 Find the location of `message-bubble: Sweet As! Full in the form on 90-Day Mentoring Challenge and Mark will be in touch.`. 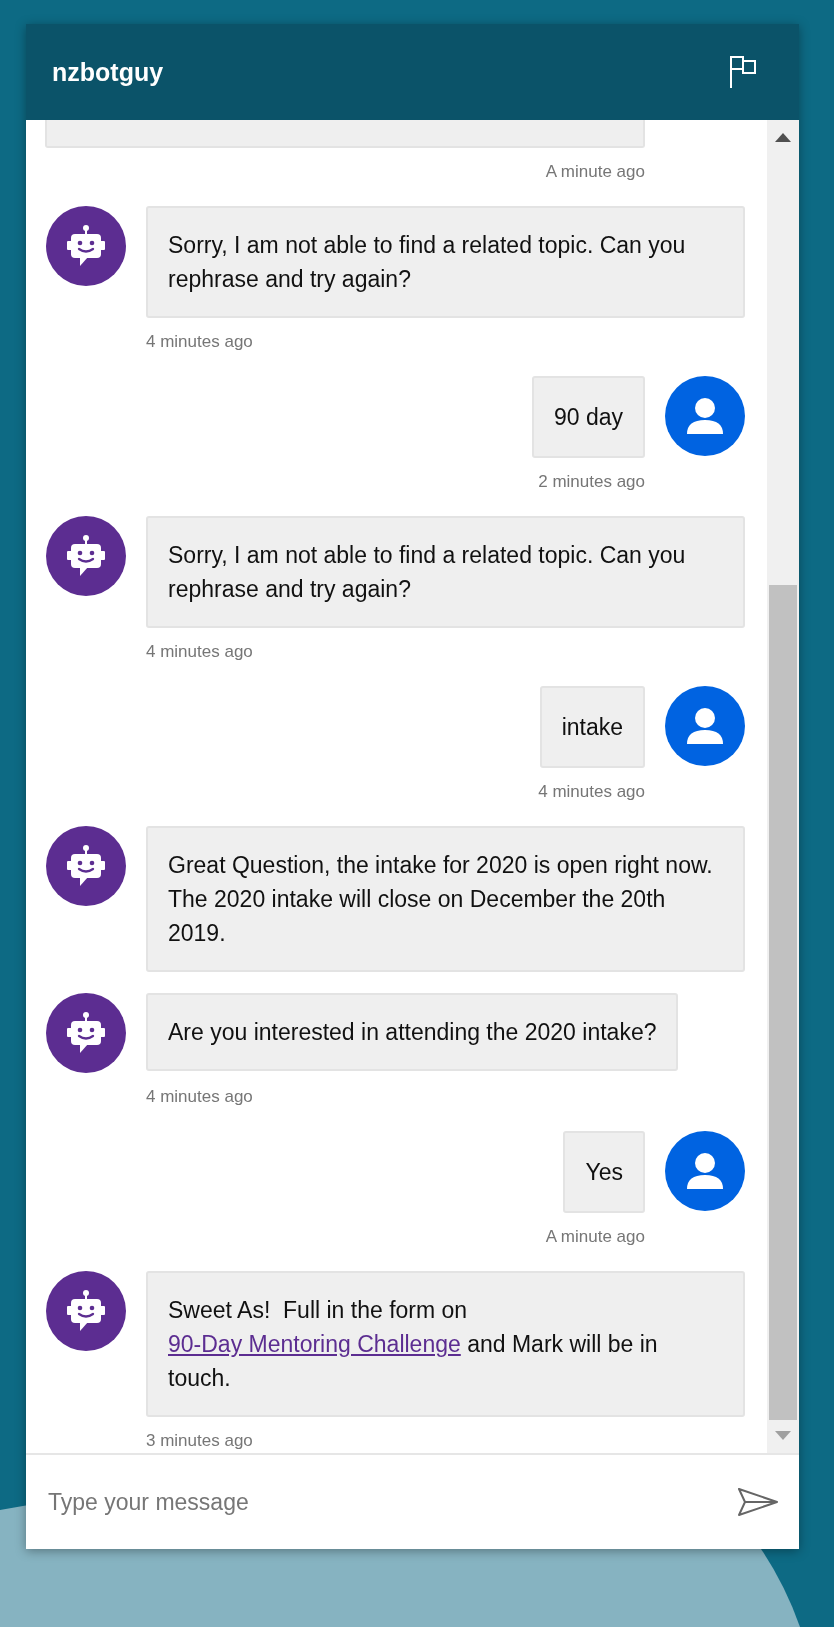

message-bubble: Sweet As! Full in the form on 90-Day Mentoring Challenge and Mark will be in touch. is located at coordinates (445, 1344).